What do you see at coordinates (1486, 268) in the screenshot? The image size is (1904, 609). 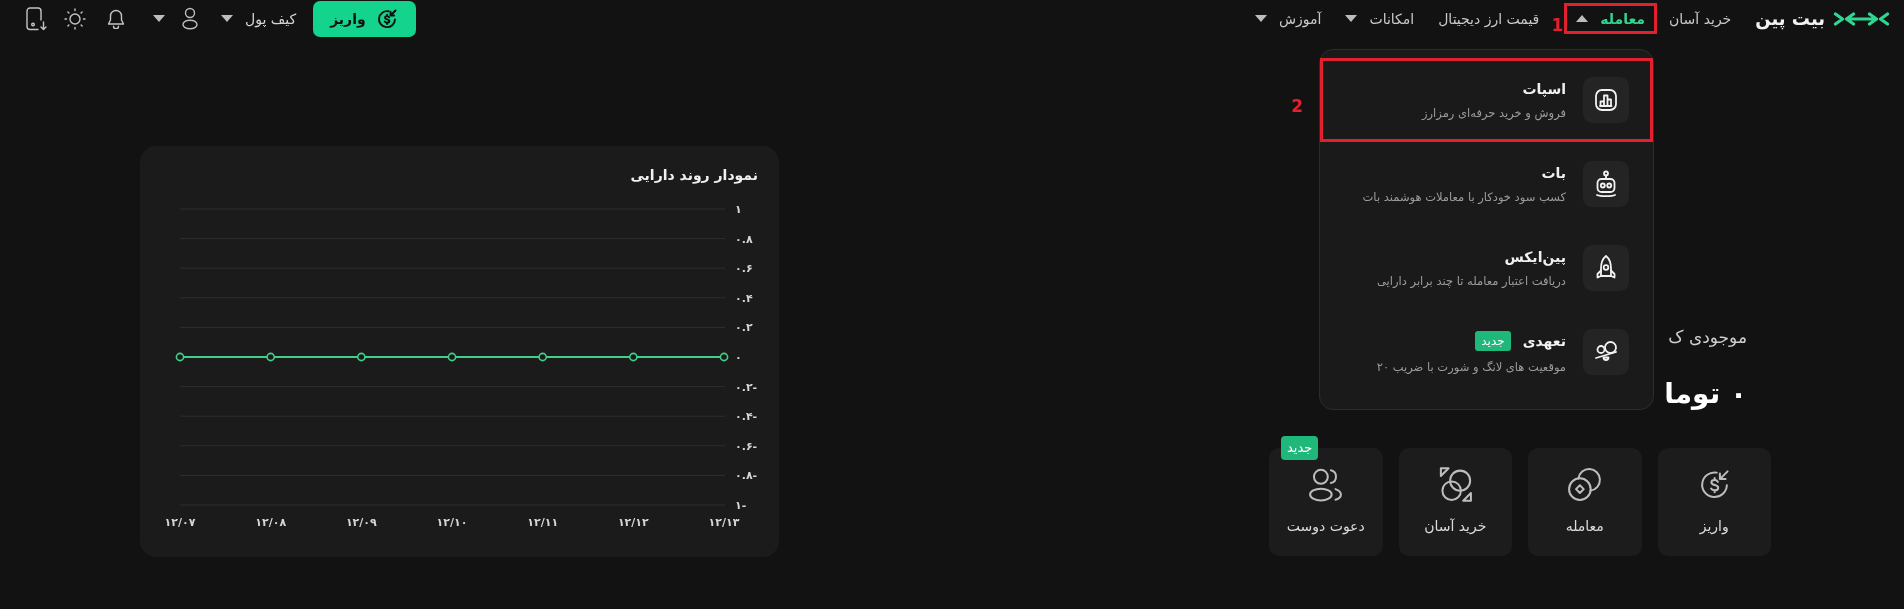 I see `menu-item: پین‌ایکس دریافت اعتبار معامله تا چند برابر دارایی` at bounding box center [1486, 268].